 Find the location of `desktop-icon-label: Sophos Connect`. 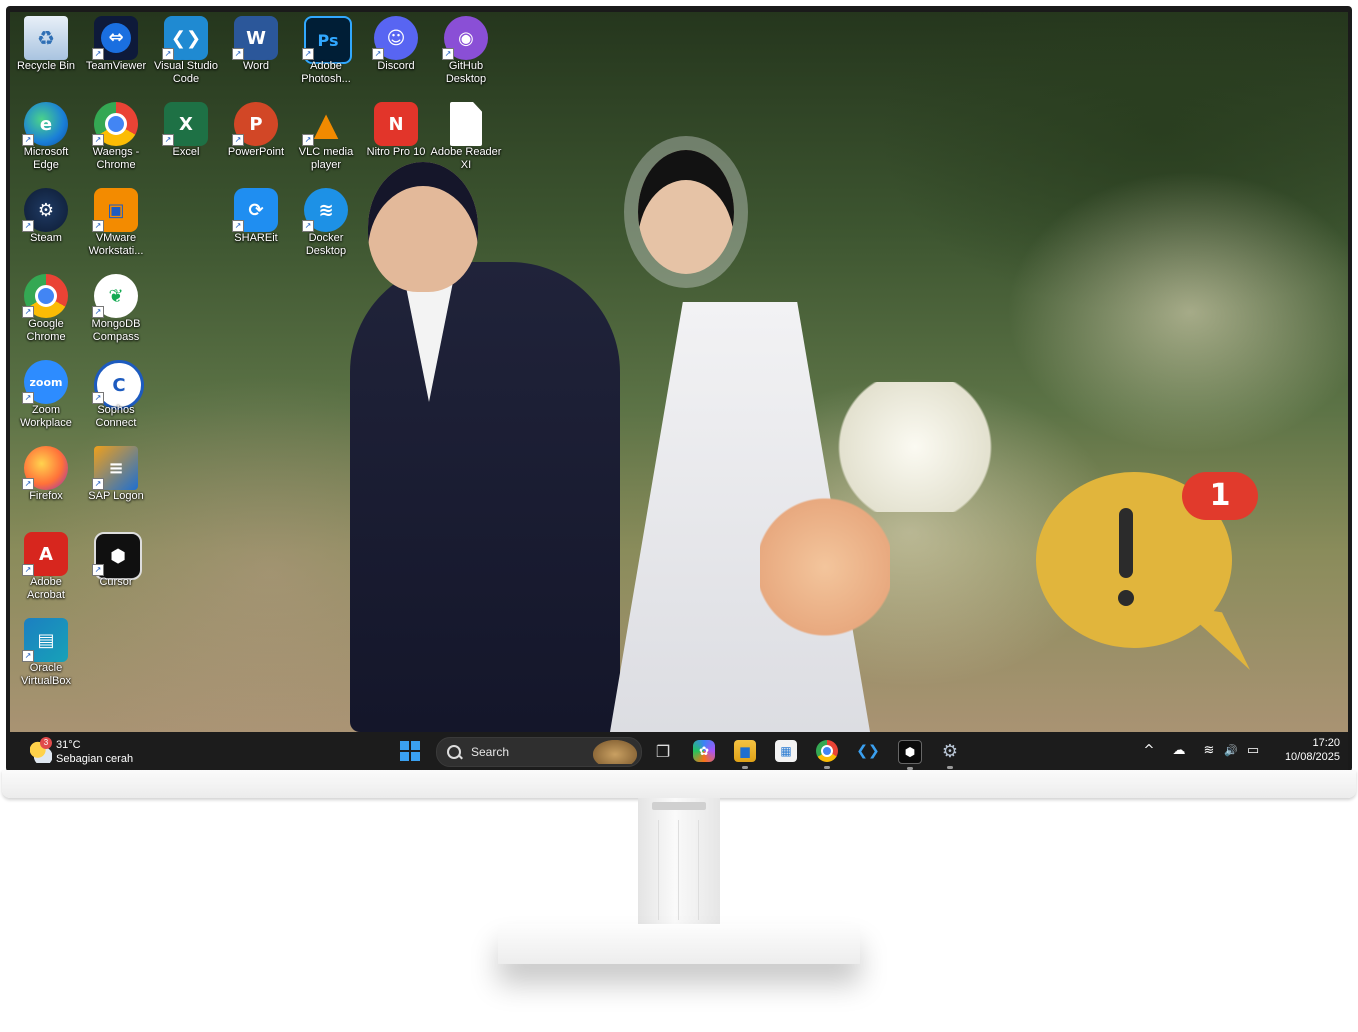

desktop-icon-label: Sophos Connect is located at coordinates (116, 416).